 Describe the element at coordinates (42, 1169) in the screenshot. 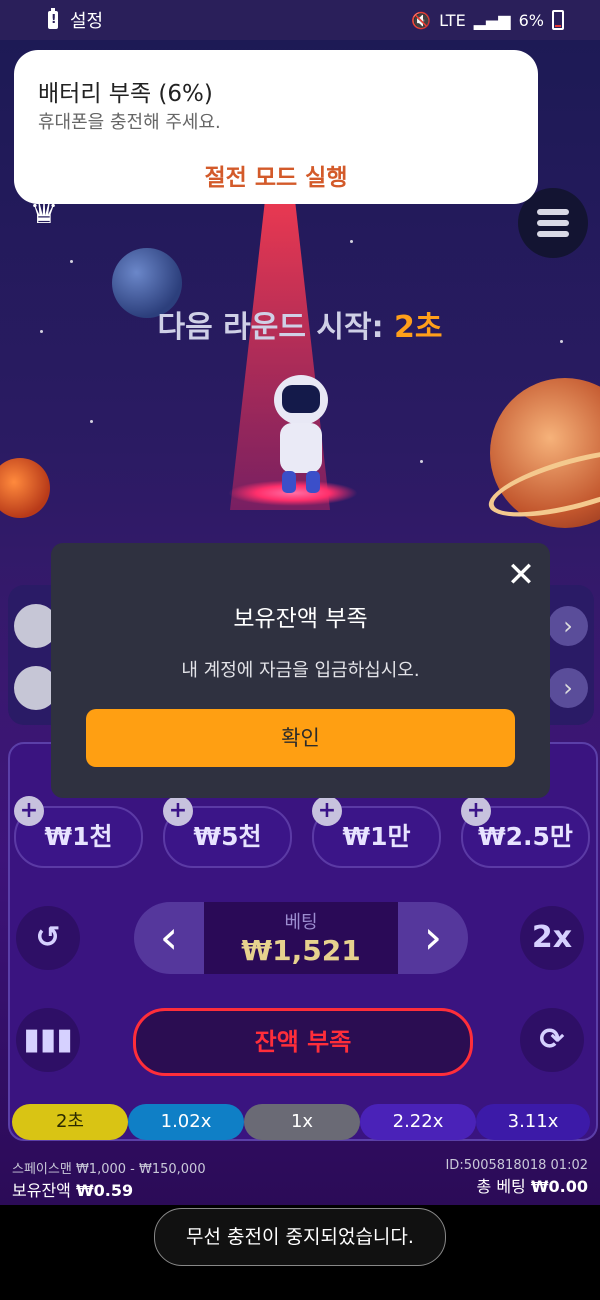

I see `game-name: 스페이스맨` at that location.